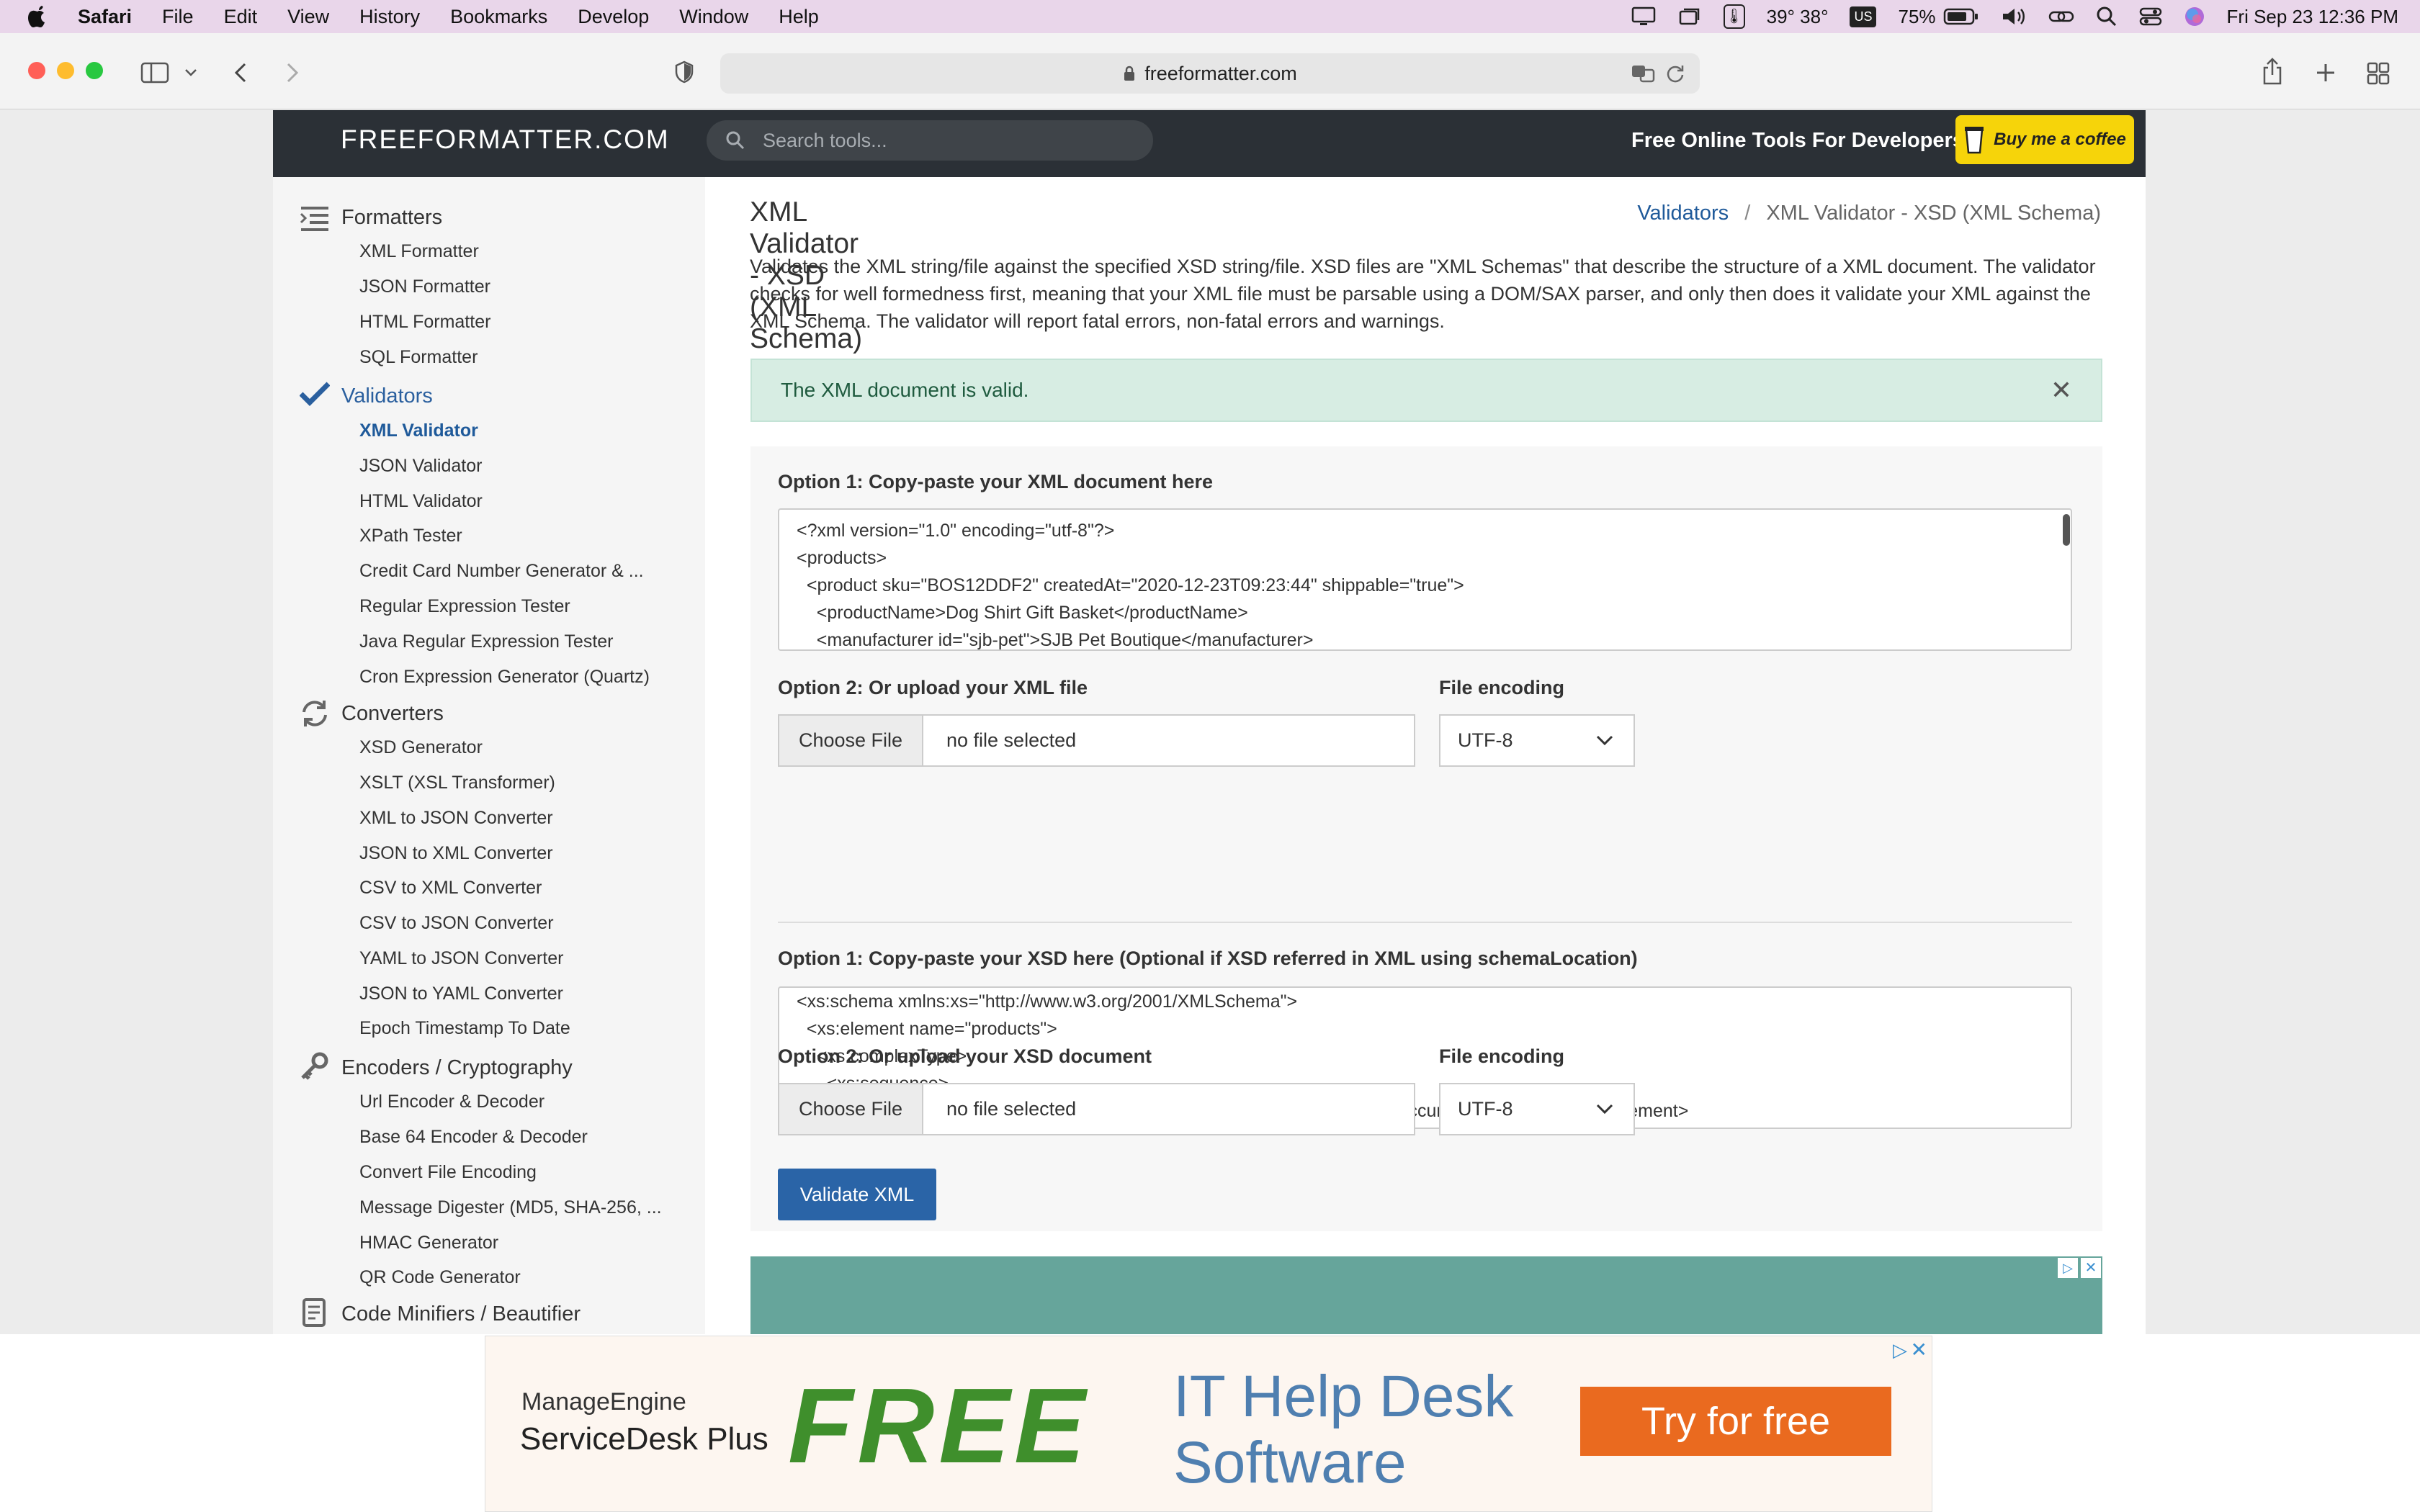  What do you see at coordinates (421, 501) in the screenshot?
I see `sidebar-item-html-validator: HTML Validator` at bounding box center [421, 501].